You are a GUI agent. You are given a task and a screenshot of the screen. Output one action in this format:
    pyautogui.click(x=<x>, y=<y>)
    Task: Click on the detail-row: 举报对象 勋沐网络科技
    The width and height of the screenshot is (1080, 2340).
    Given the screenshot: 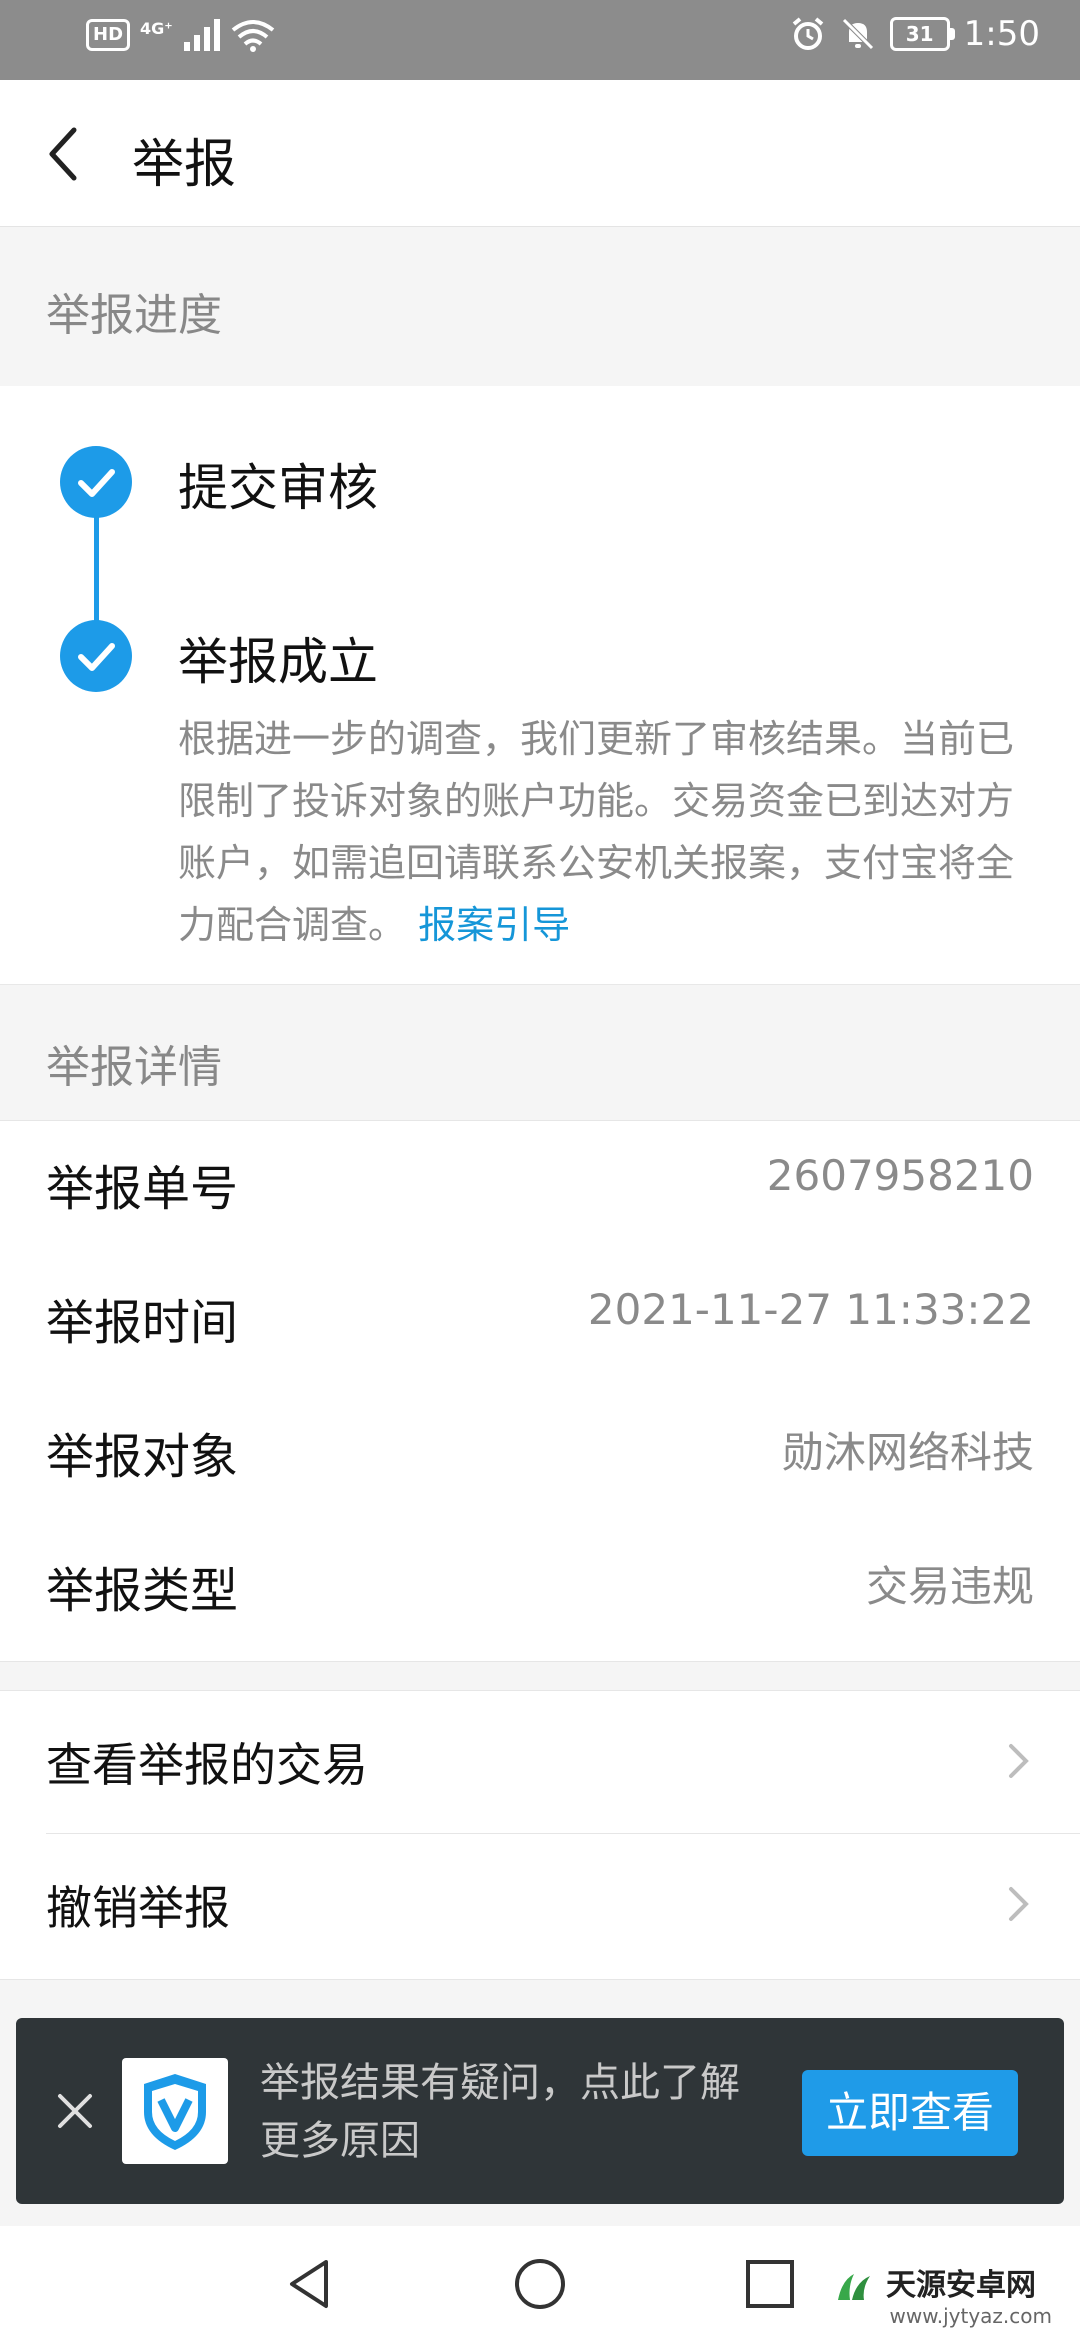 What is the action you would take?
    pyautogui.click(x=540, y=1449)
    